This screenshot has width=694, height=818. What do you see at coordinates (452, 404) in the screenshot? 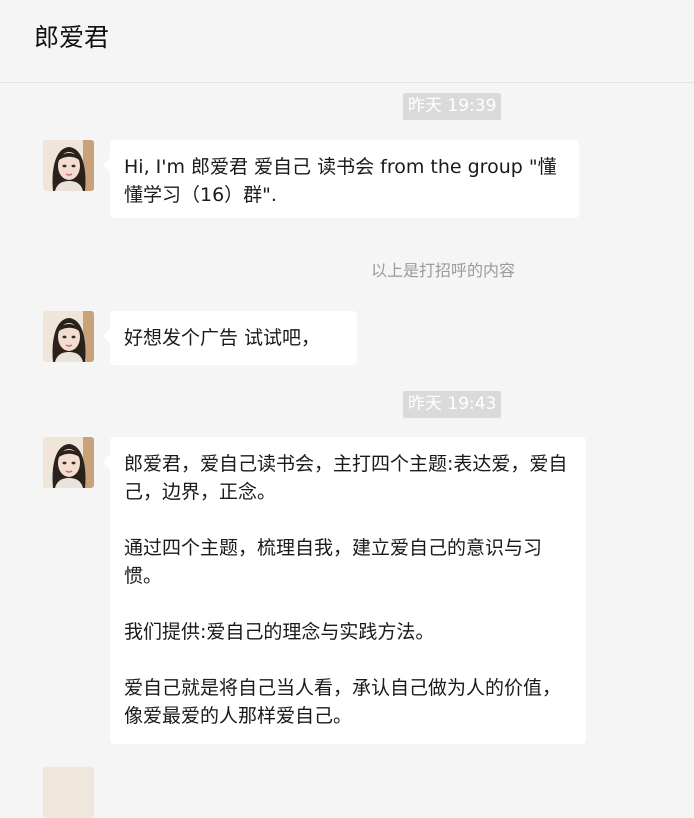
I see `timestamp: 昨天 19:43` at bounding box center [452, 404].